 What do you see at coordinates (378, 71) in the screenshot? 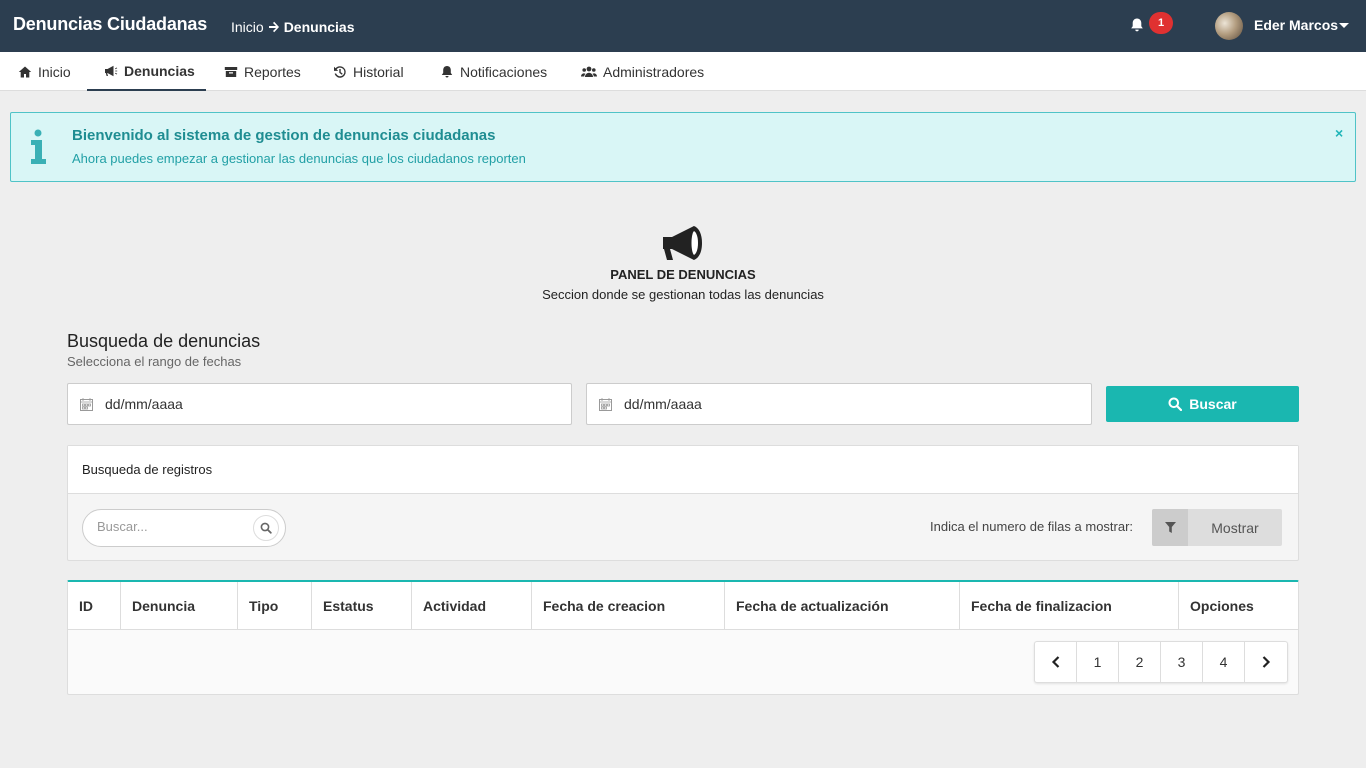
I see `nav-label: Historial` at bounding box center [378, 71].